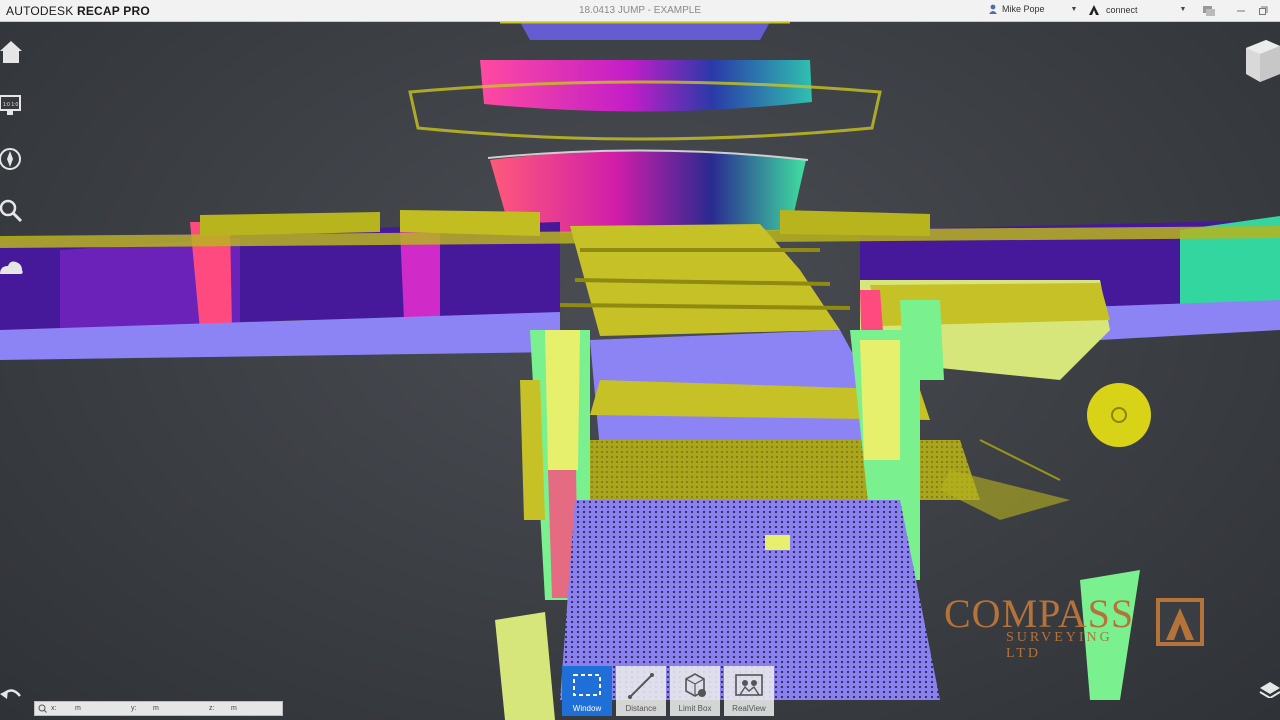  I want to click on distance-tool-button: Distance, so click(641, 691).